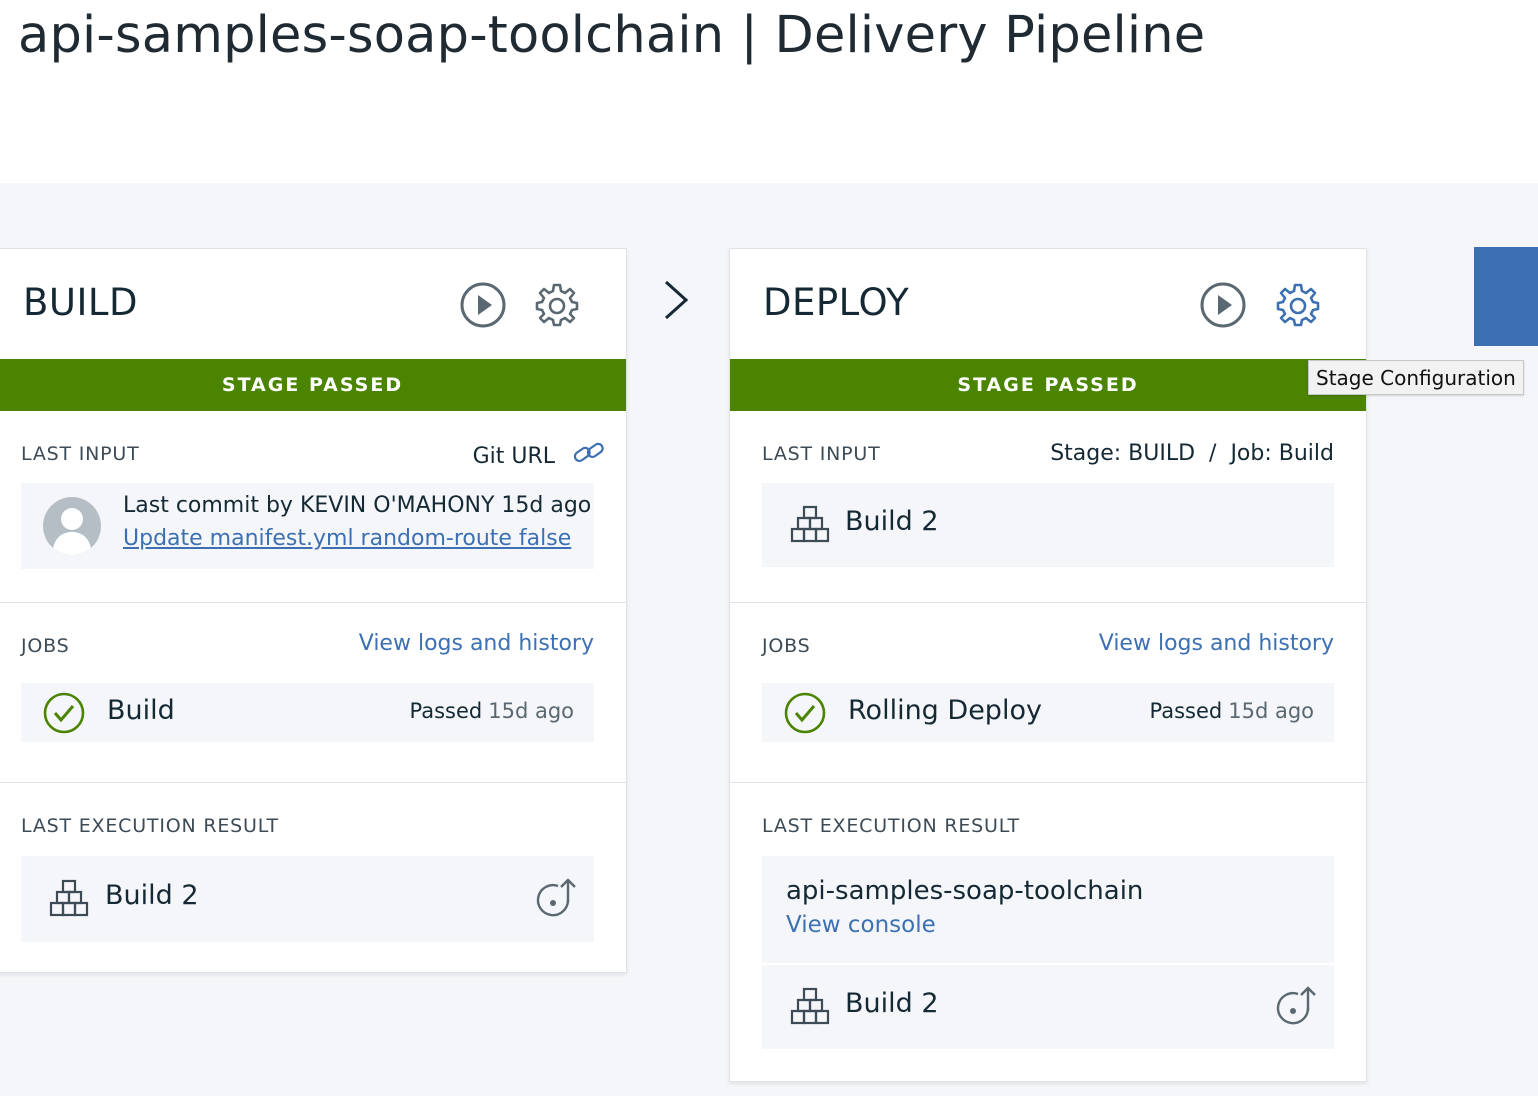 This screenshot has width=1538, height=1096. I want to click on stage-header: DEPLOY, so click(1048, 304).